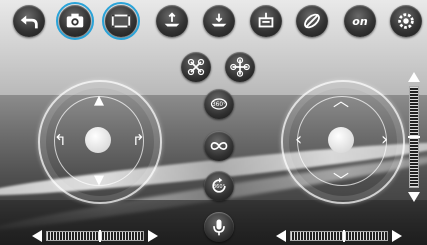 The height and width of the screenshot is (245, 427). I want to click on on-label: on, so click(360, 21).